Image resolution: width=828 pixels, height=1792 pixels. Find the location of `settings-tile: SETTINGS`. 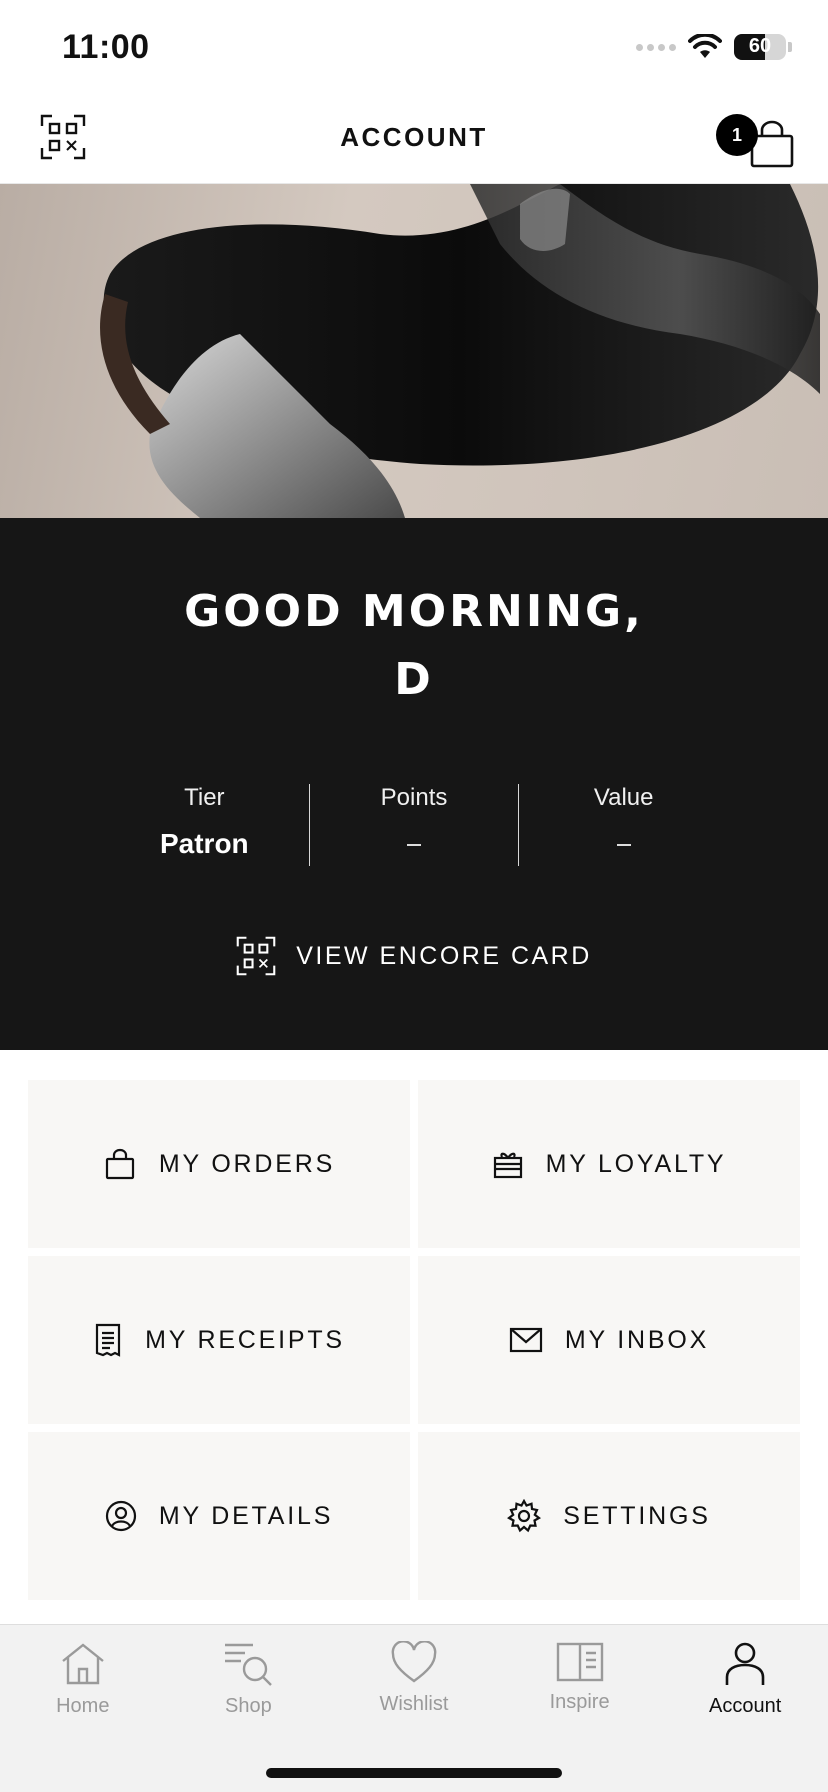

settings-tile: SETTINGS is located at coordinates (609, 1516).